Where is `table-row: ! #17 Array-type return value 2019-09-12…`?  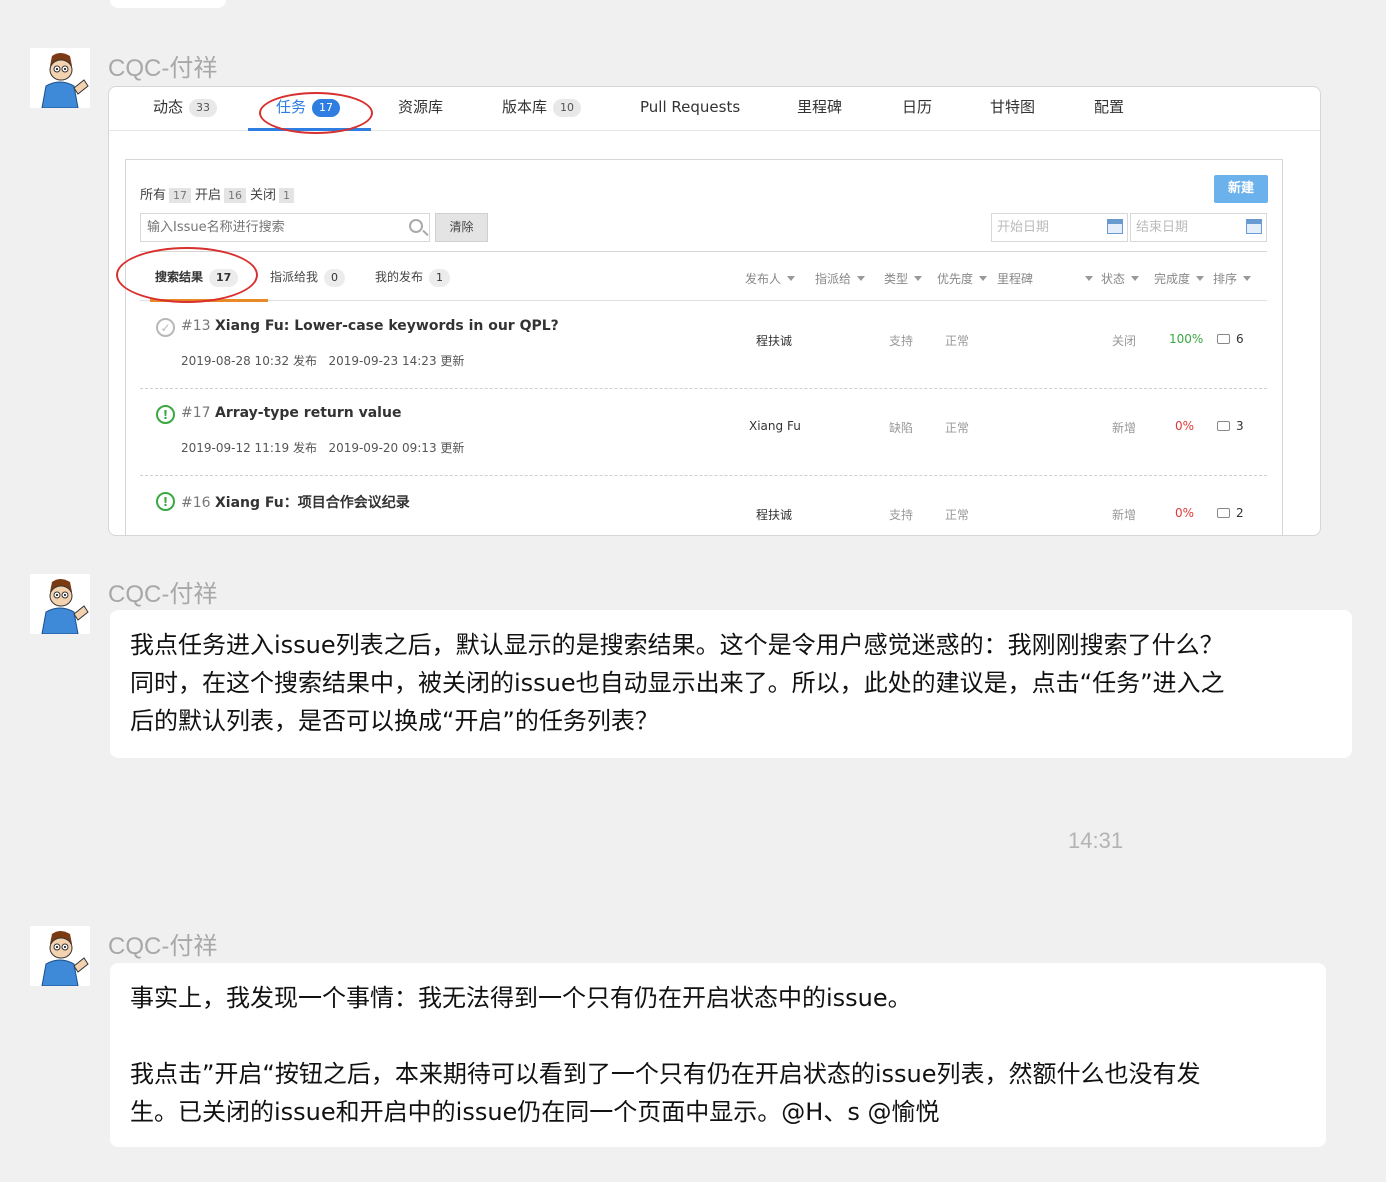 table-row: ! #17 Array-type return value 2019-09-12… is located at coordinates (703, 432).